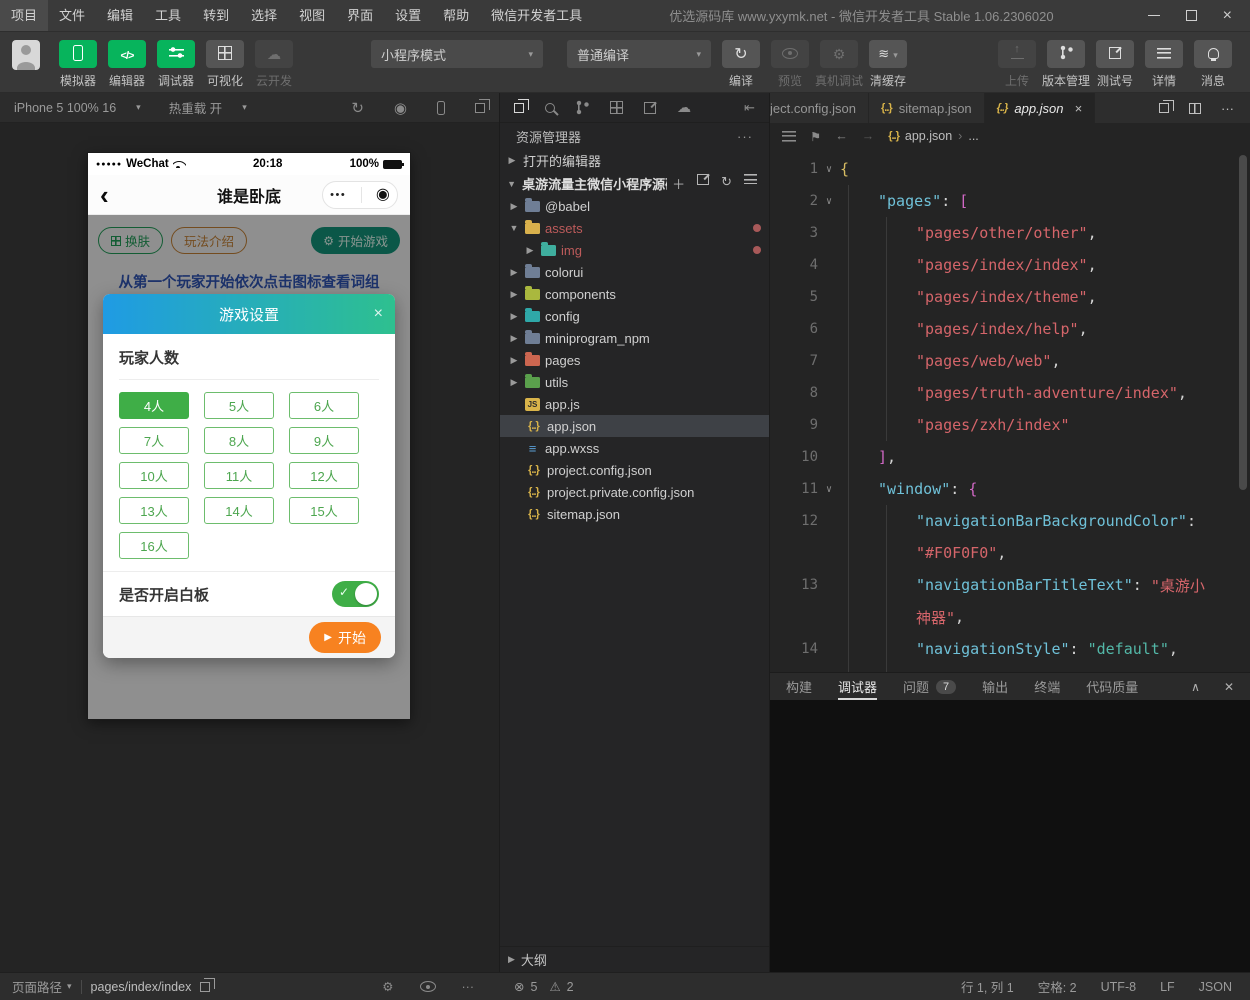  Describe the element at coordinates (536, 15) in the screenshot. I see `menu-10: 微信开发者工具` at that location.